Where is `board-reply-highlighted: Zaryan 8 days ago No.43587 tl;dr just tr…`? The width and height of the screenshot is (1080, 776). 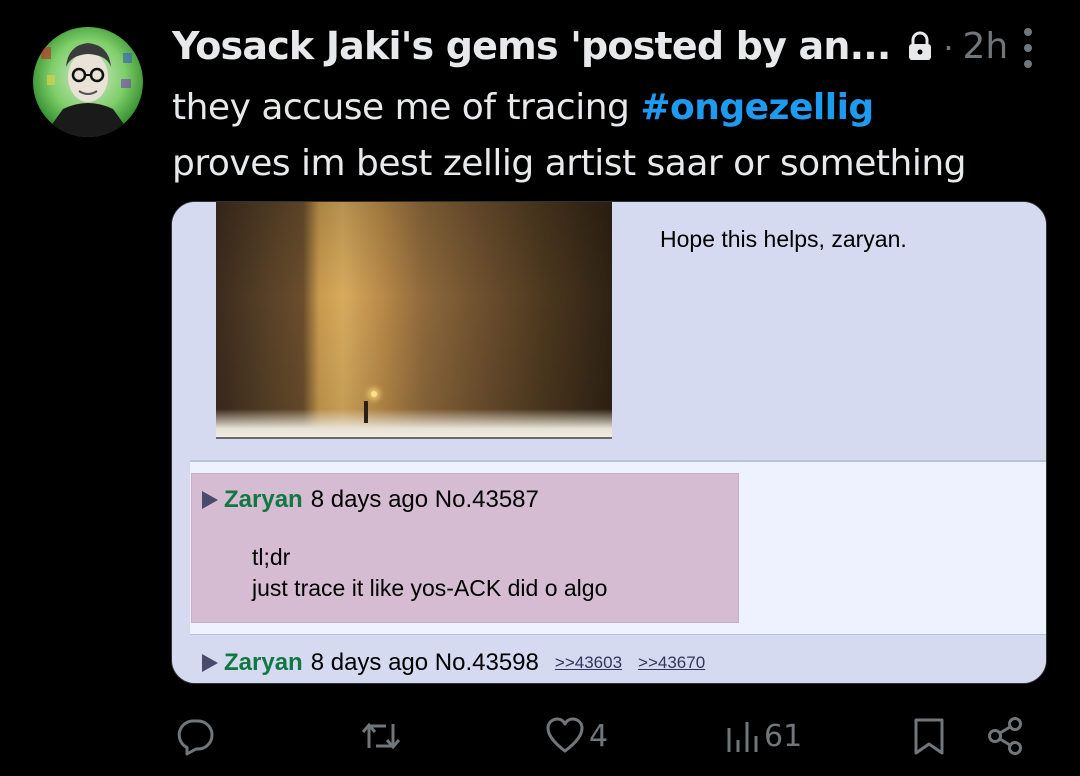
board-reply-highlighted: Zaryan 8 days ago No.43587 tl;dr just tr… is located at coordinates (465, 548).